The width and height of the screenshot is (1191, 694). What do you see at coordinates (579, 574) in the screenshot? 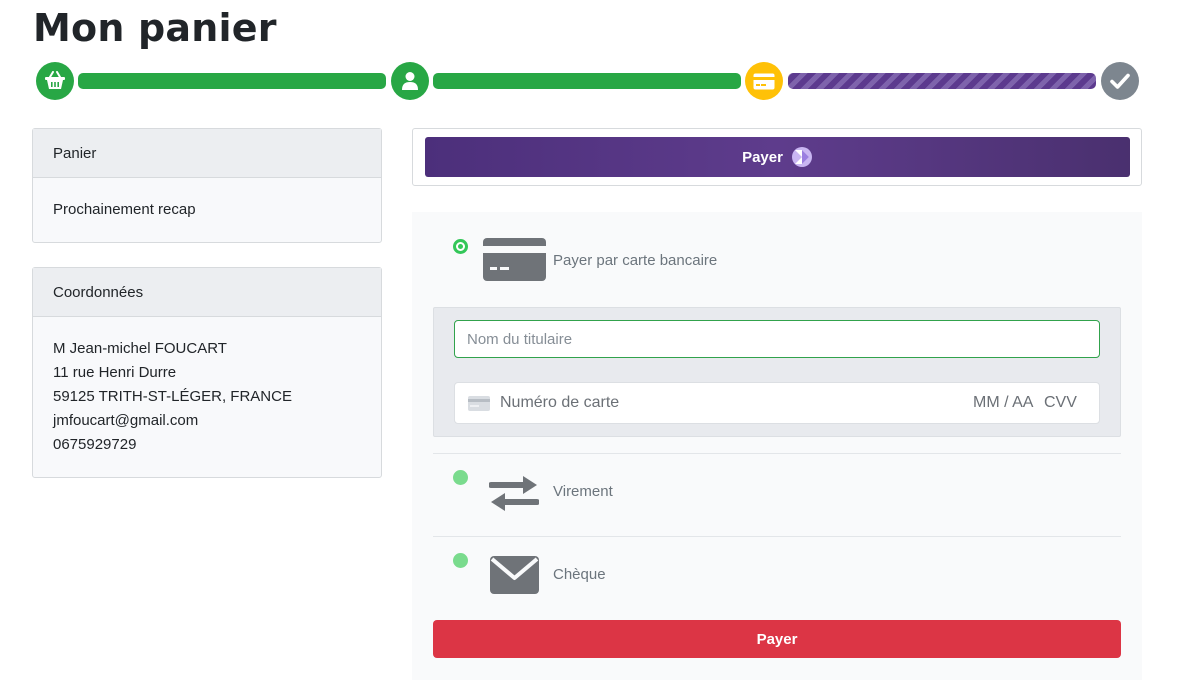
I see `method-cheque-label: Chèque` at bounding box center [579, 574].